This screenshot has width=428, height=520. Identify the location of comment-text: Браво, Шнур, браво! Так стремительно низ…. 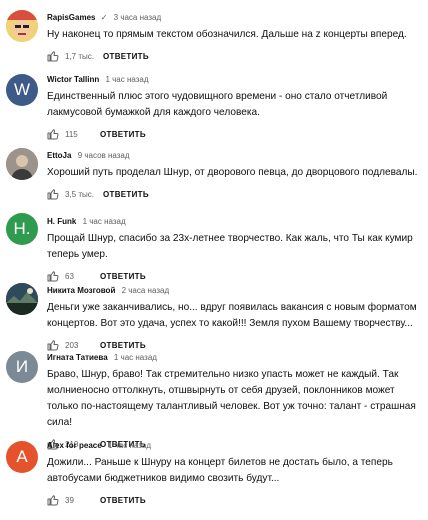
(231, 398).